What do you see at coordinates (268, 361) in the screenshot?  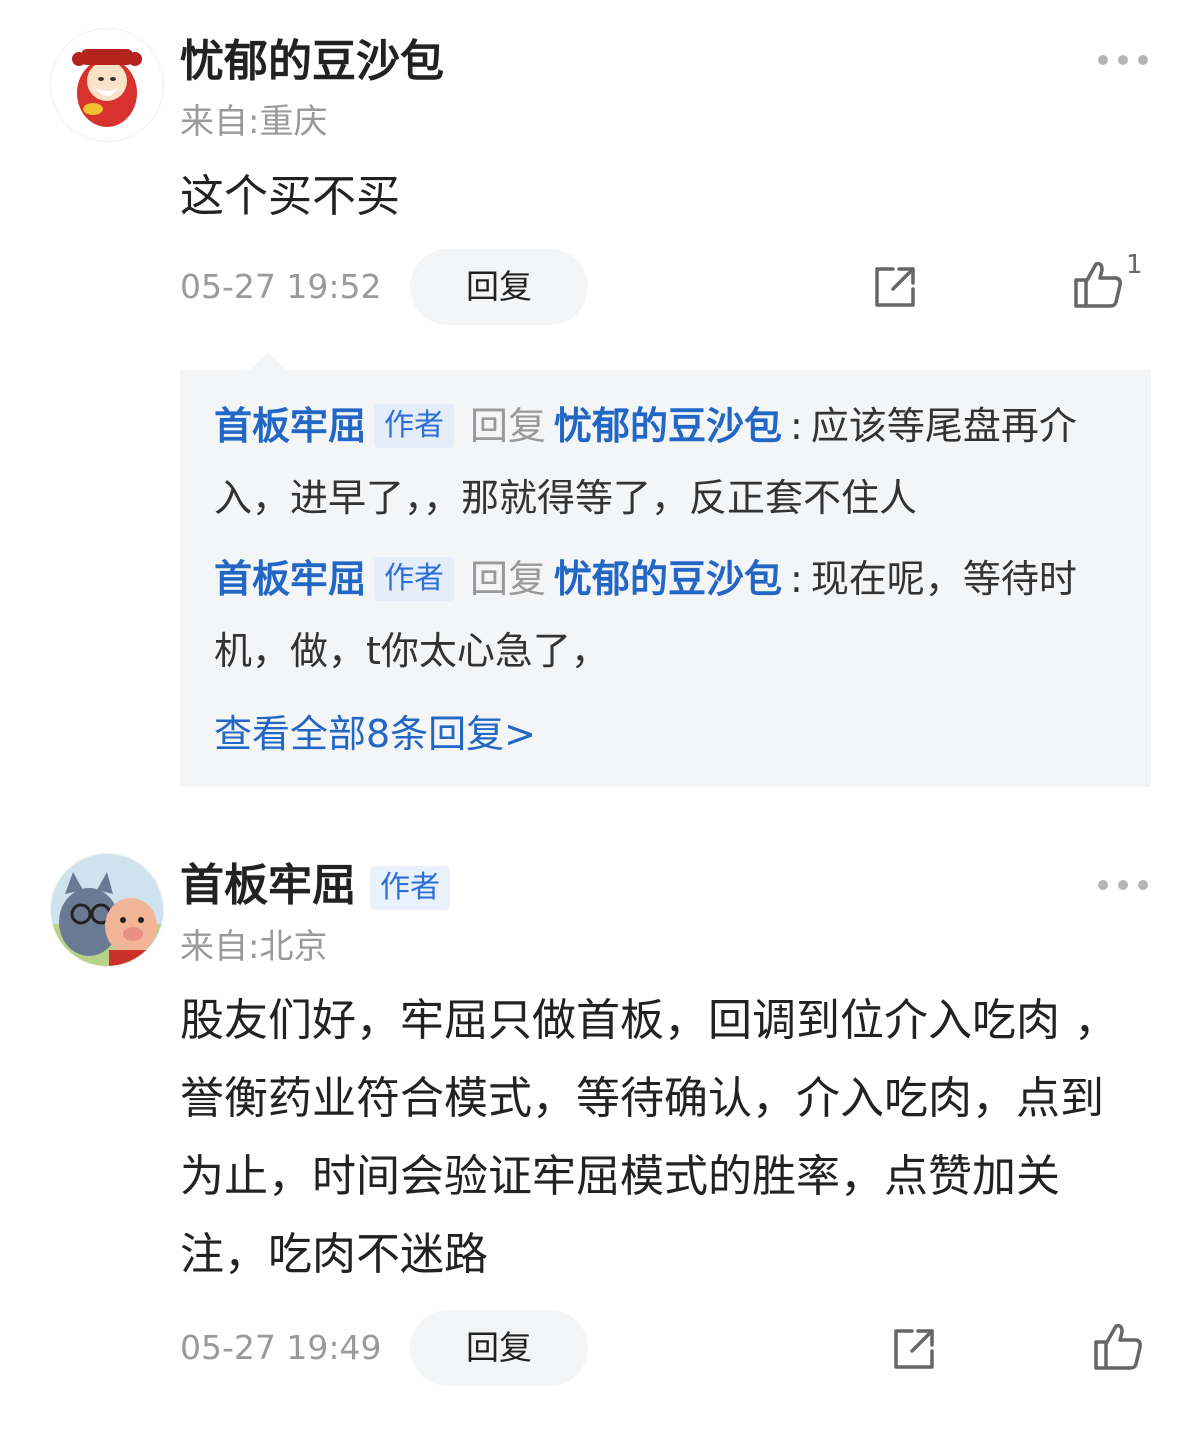 I see `reply-panel-arrow` at bounding box center [268, 361].